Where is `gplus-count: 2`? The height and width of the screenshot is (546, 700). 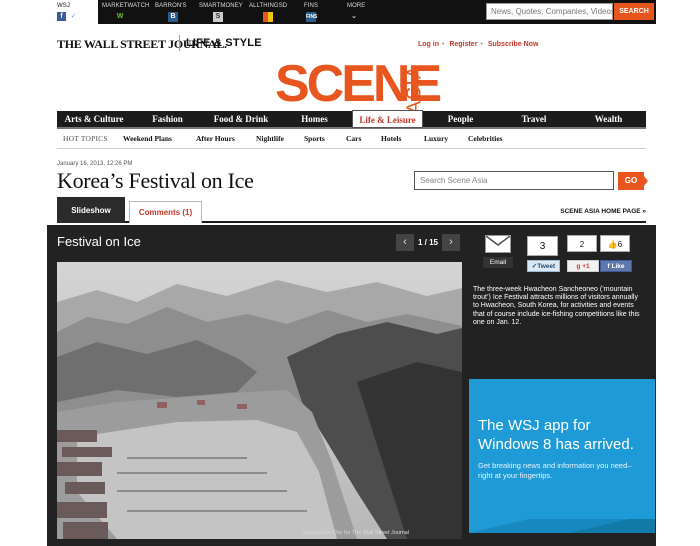 gplus-count: 2 is located at coordinates (582, 243).